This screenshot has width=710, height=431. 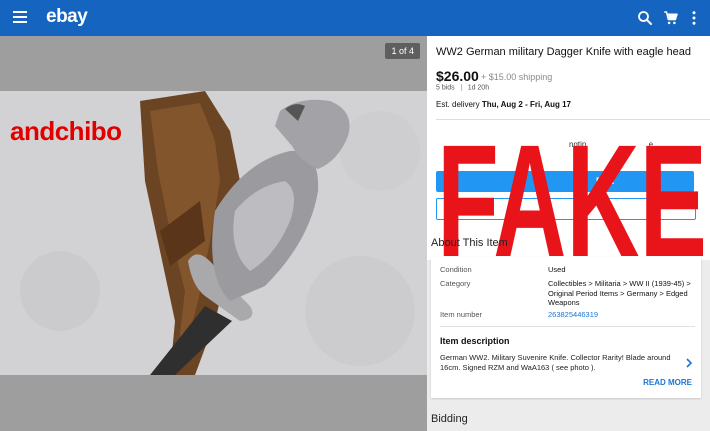 I want to click on delivery-label: Est. delivery, so click(x=458, y=104).